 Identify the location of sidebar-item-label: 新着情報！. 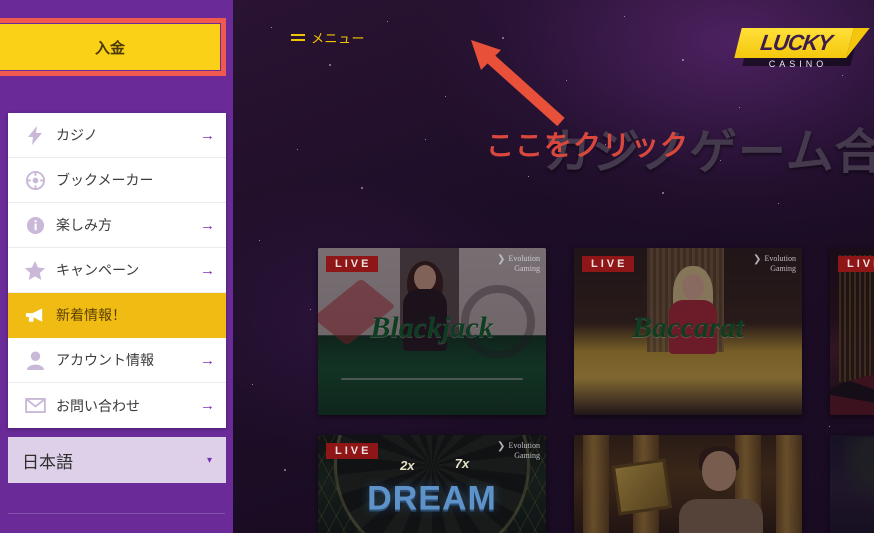
(91, 315).